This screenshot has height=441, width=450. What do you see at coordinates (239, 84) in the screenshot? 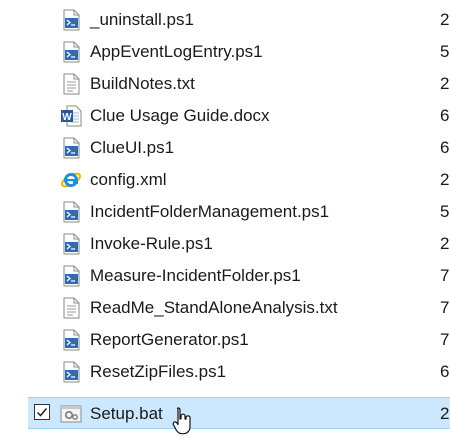
I see `list-item-buildnotes: BuildNotes.txt 2` at bounding box center [239, 84].